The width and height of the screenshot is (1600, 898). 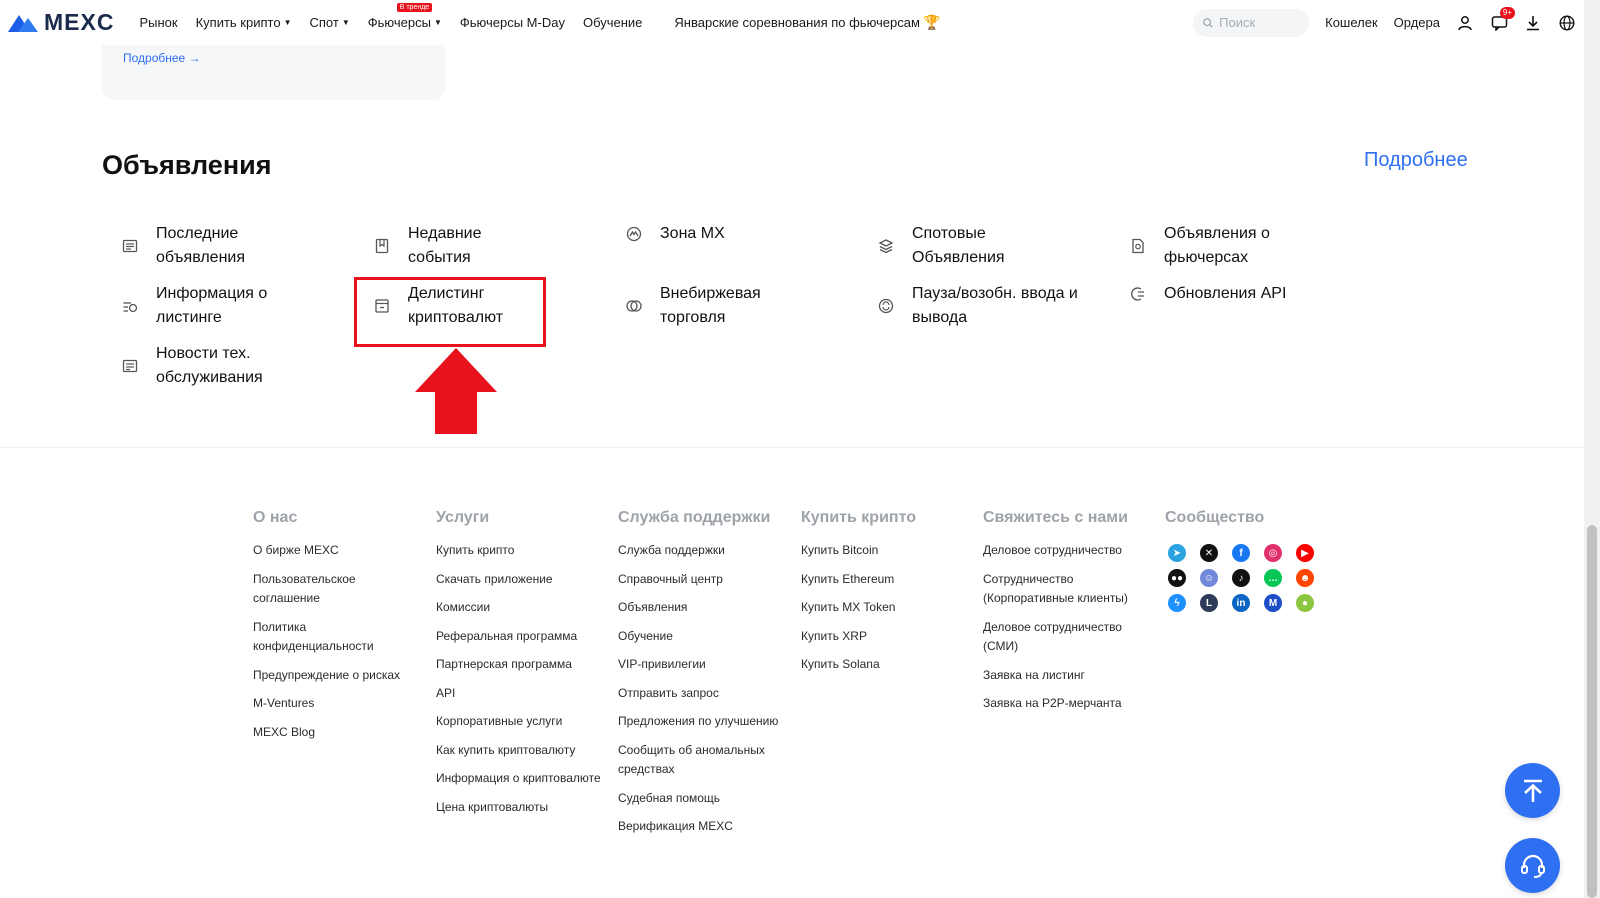 What do you see at coordinates (858, 665) in the screenshot?
I see `footer-link: Купить Solana` at bounding box center [858, 665].